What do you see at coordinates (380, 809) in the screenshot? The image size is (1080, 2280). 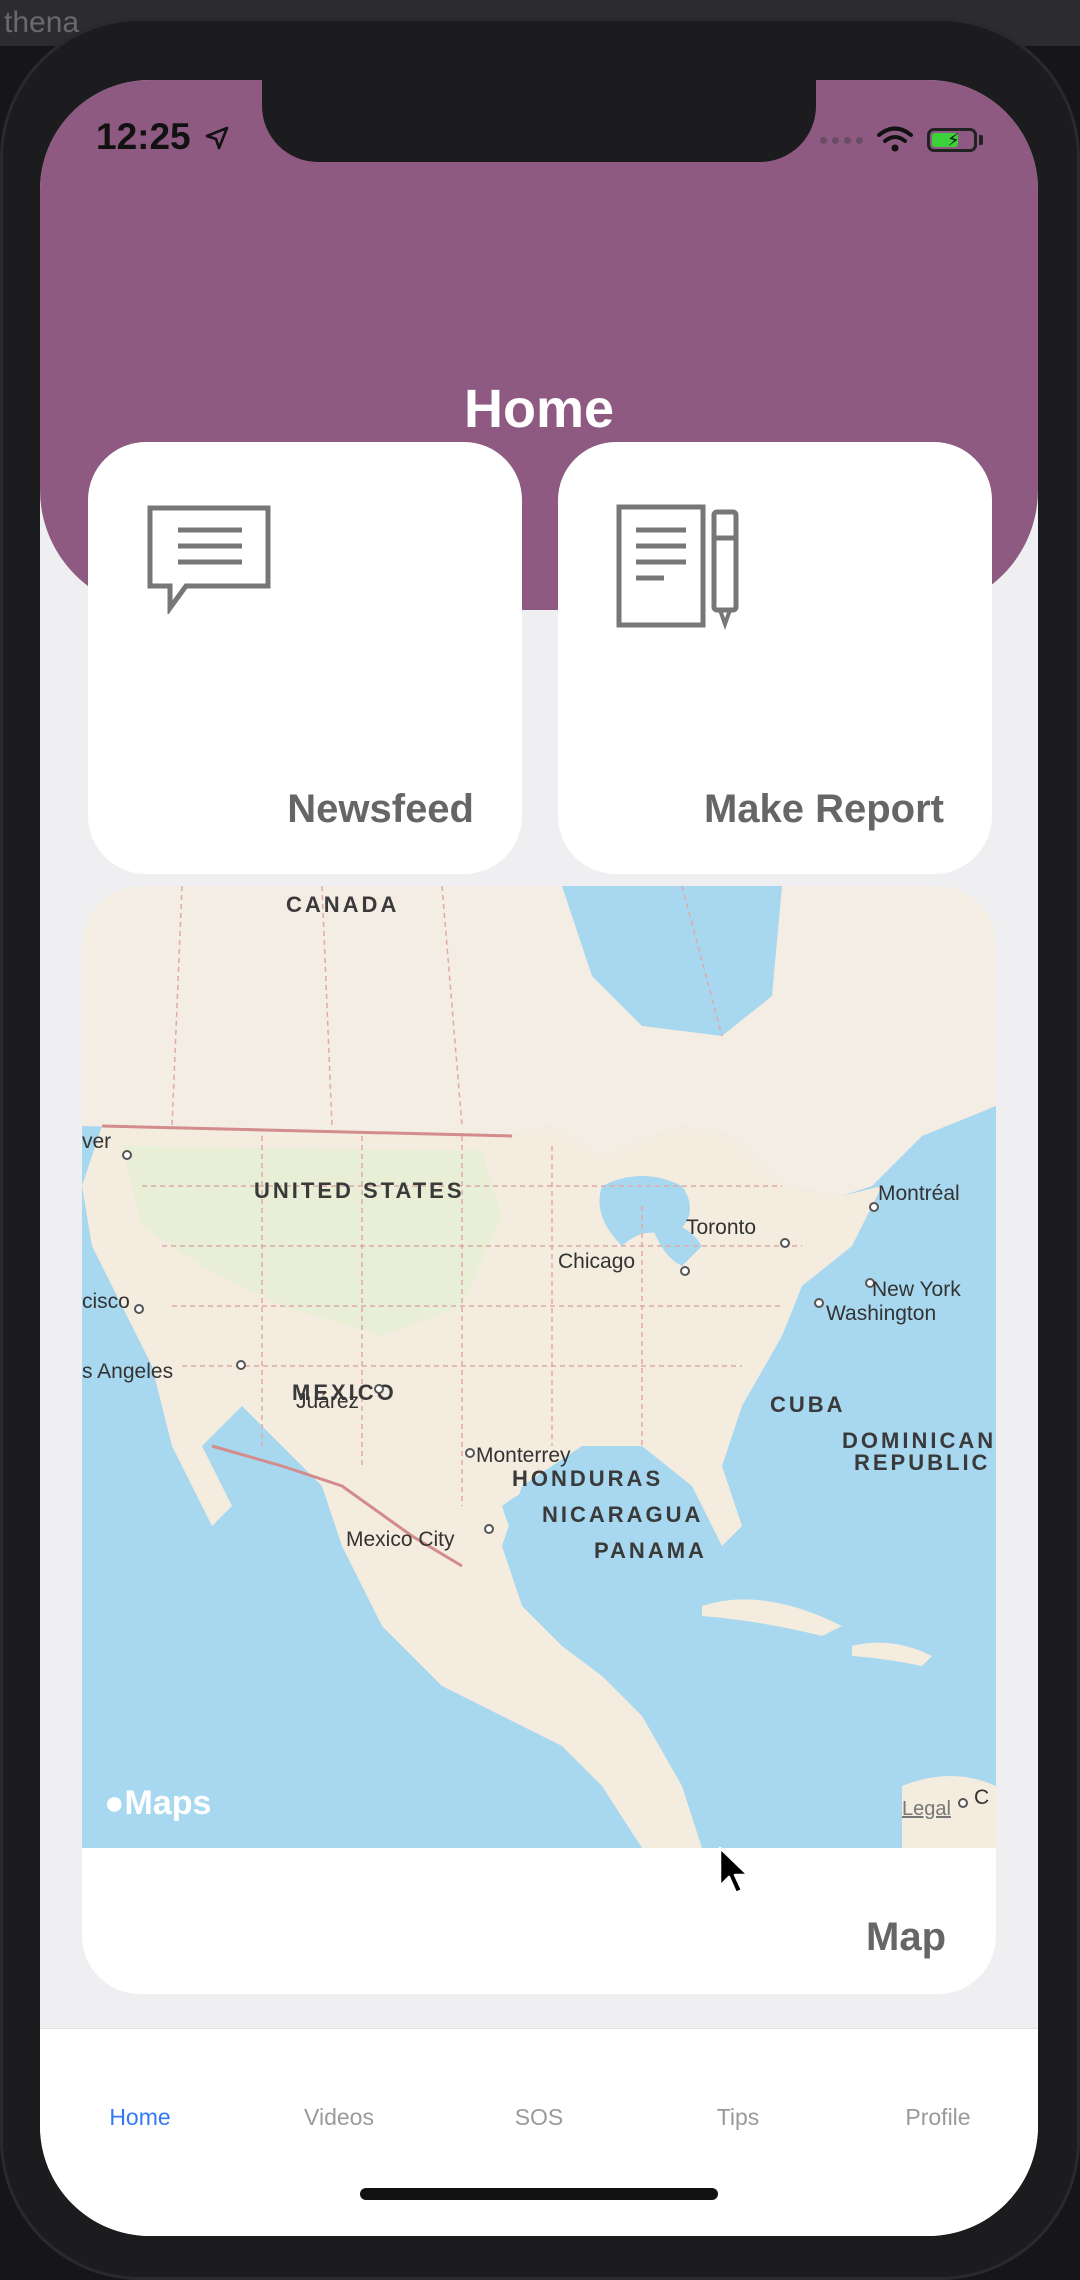 I see `newsfeed-label: Newsfeed` at bounding box center [380, 809].